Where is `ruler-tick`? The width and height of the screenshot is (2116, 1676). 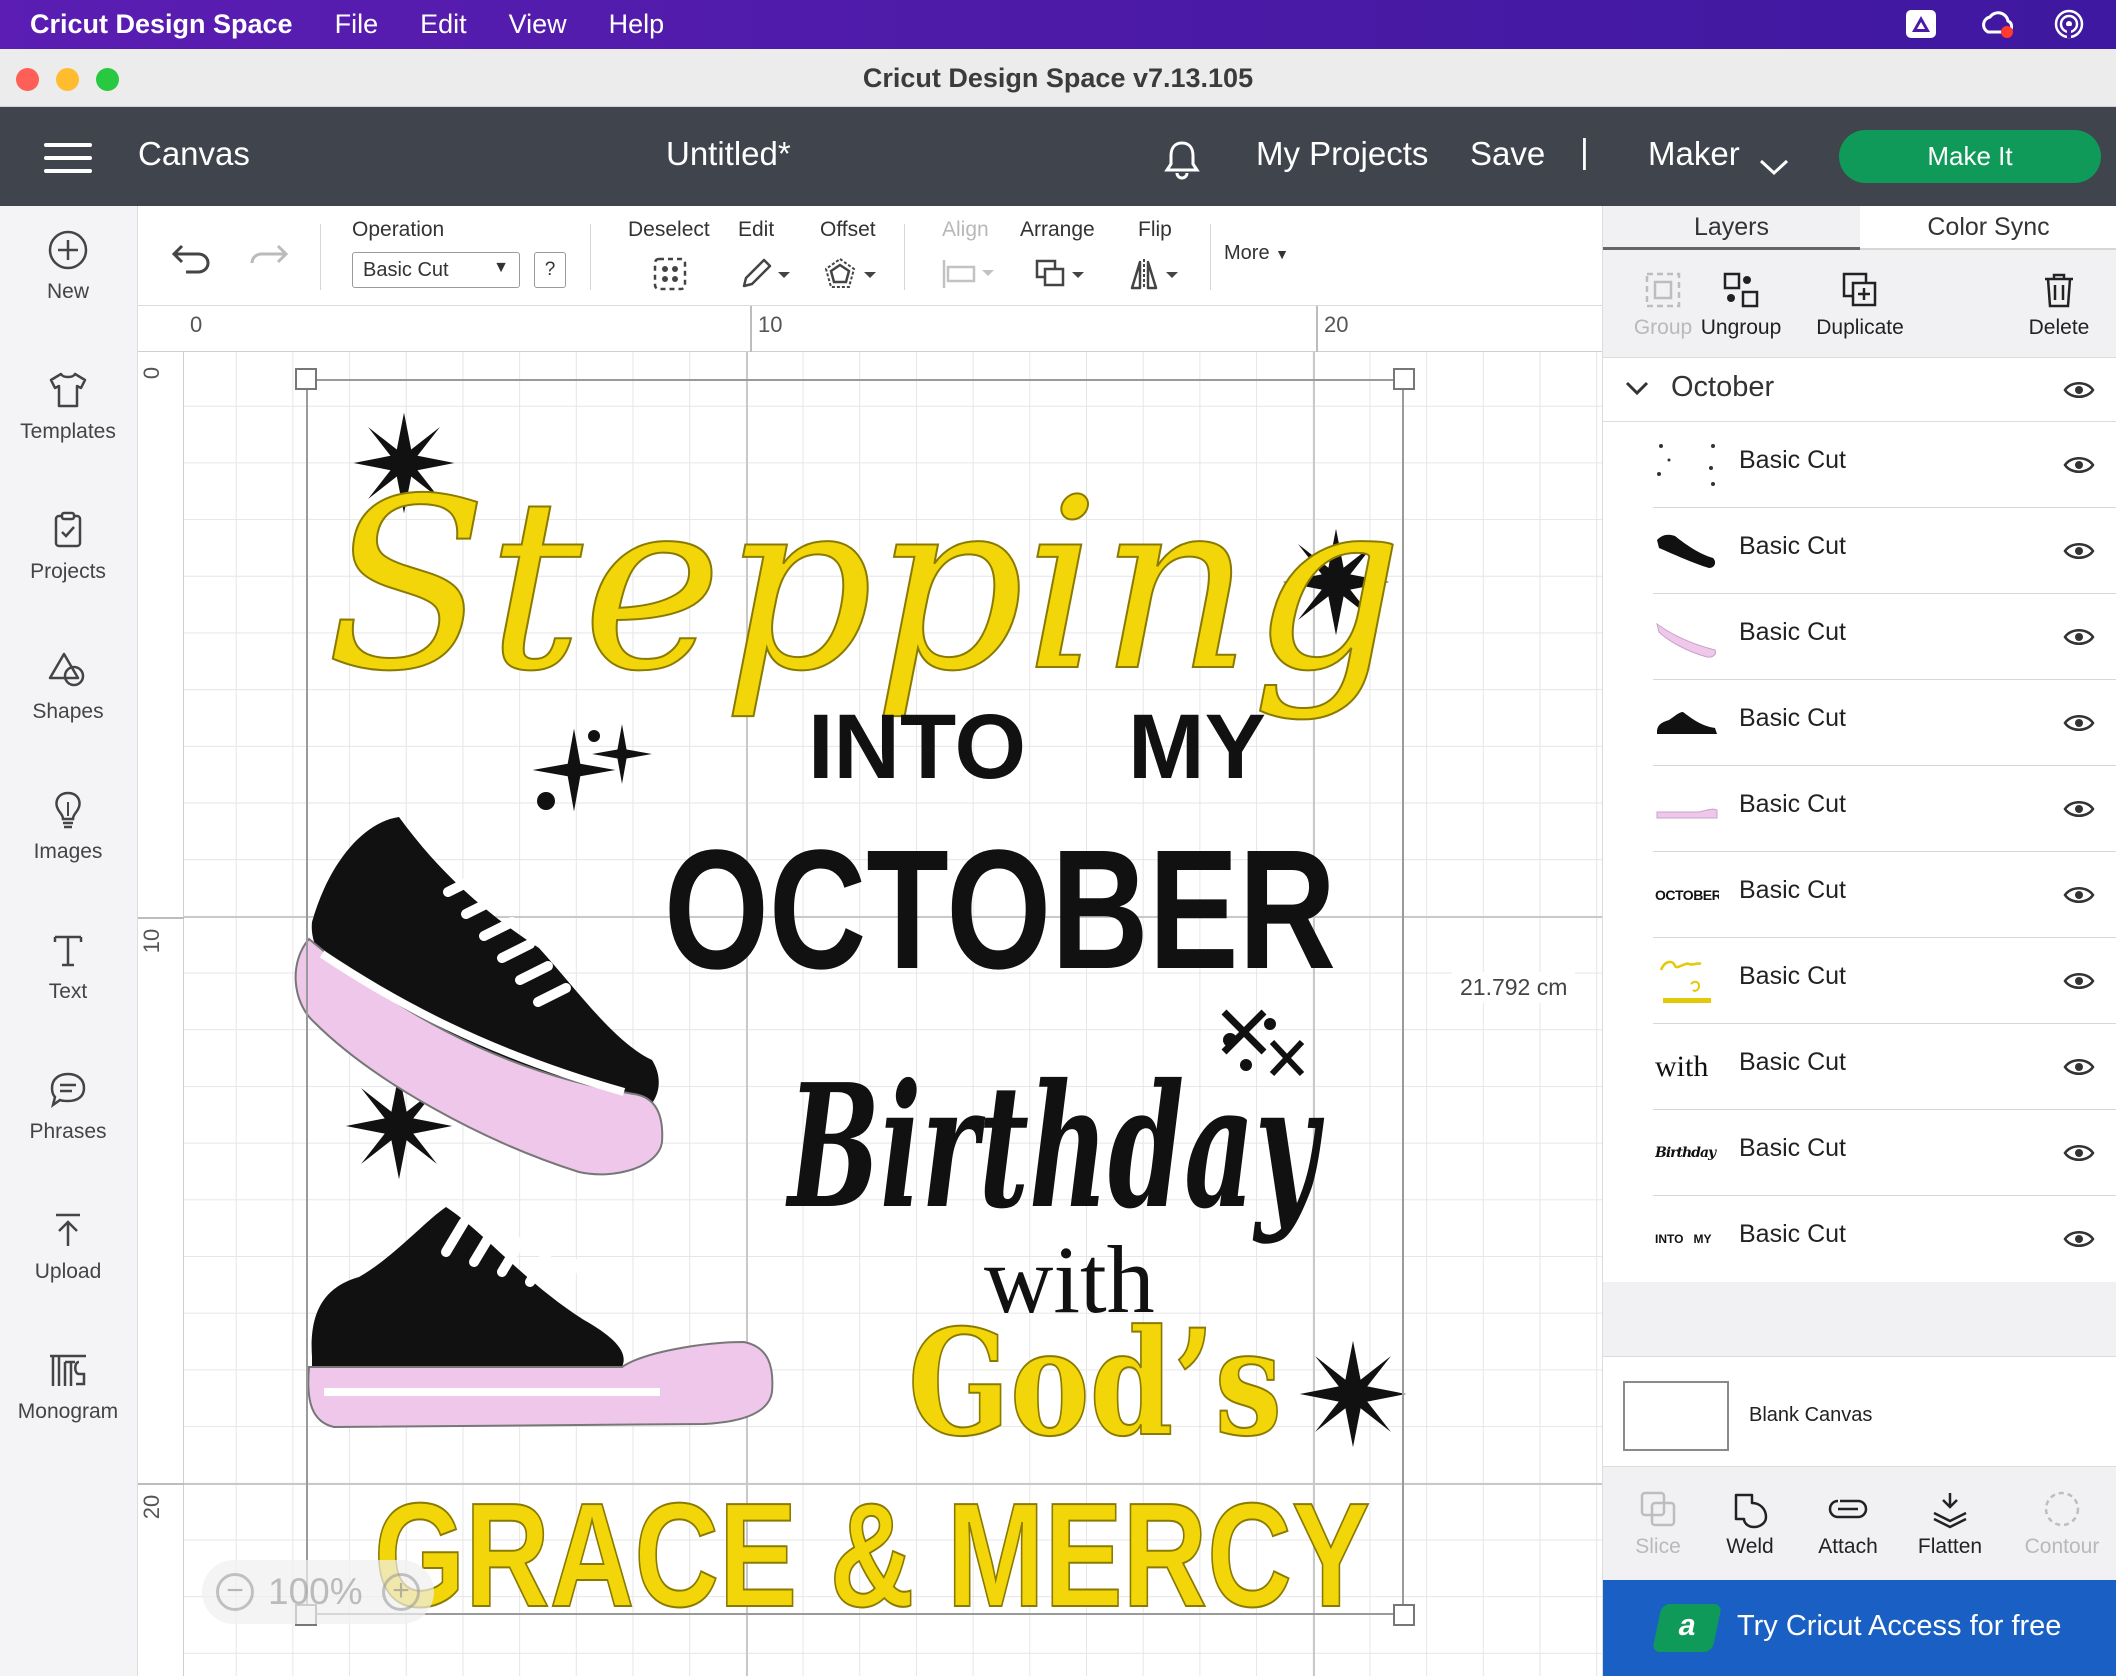 ruler-tick is located at coordinates (751, 329).